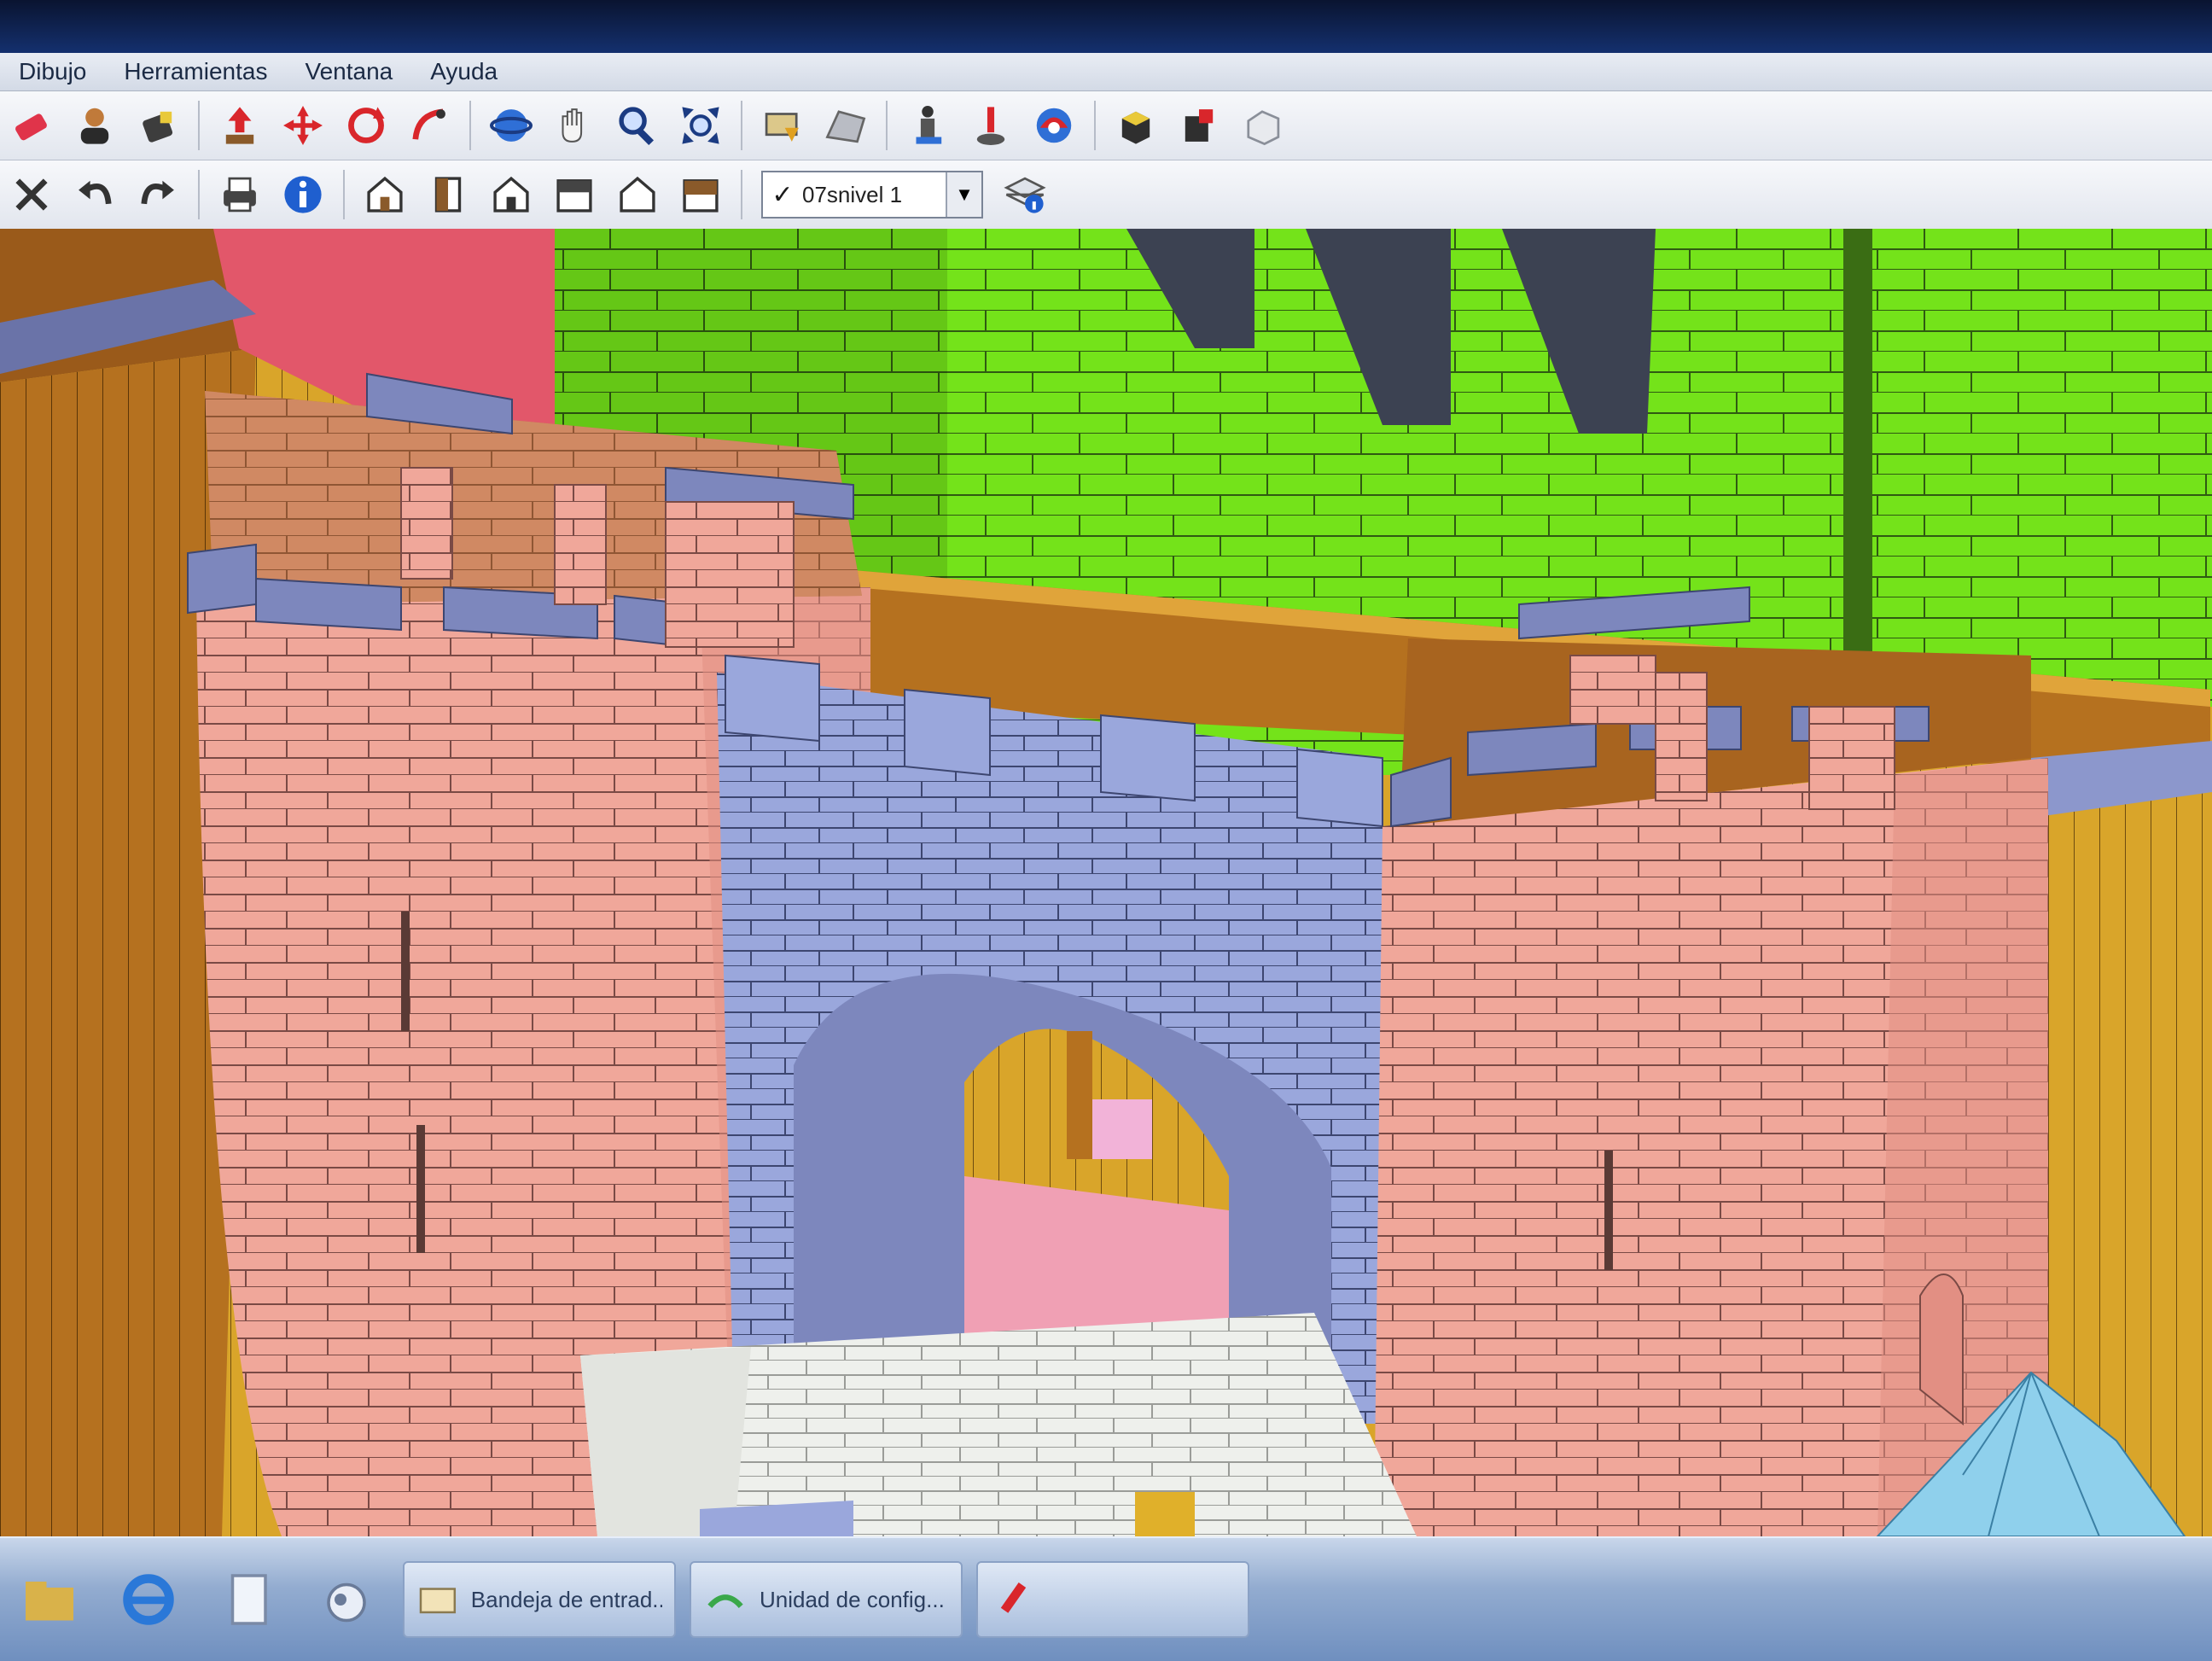 This screenshot has width=2212, height=1661. I want to click on look-around-icon, so click(1053, 125).